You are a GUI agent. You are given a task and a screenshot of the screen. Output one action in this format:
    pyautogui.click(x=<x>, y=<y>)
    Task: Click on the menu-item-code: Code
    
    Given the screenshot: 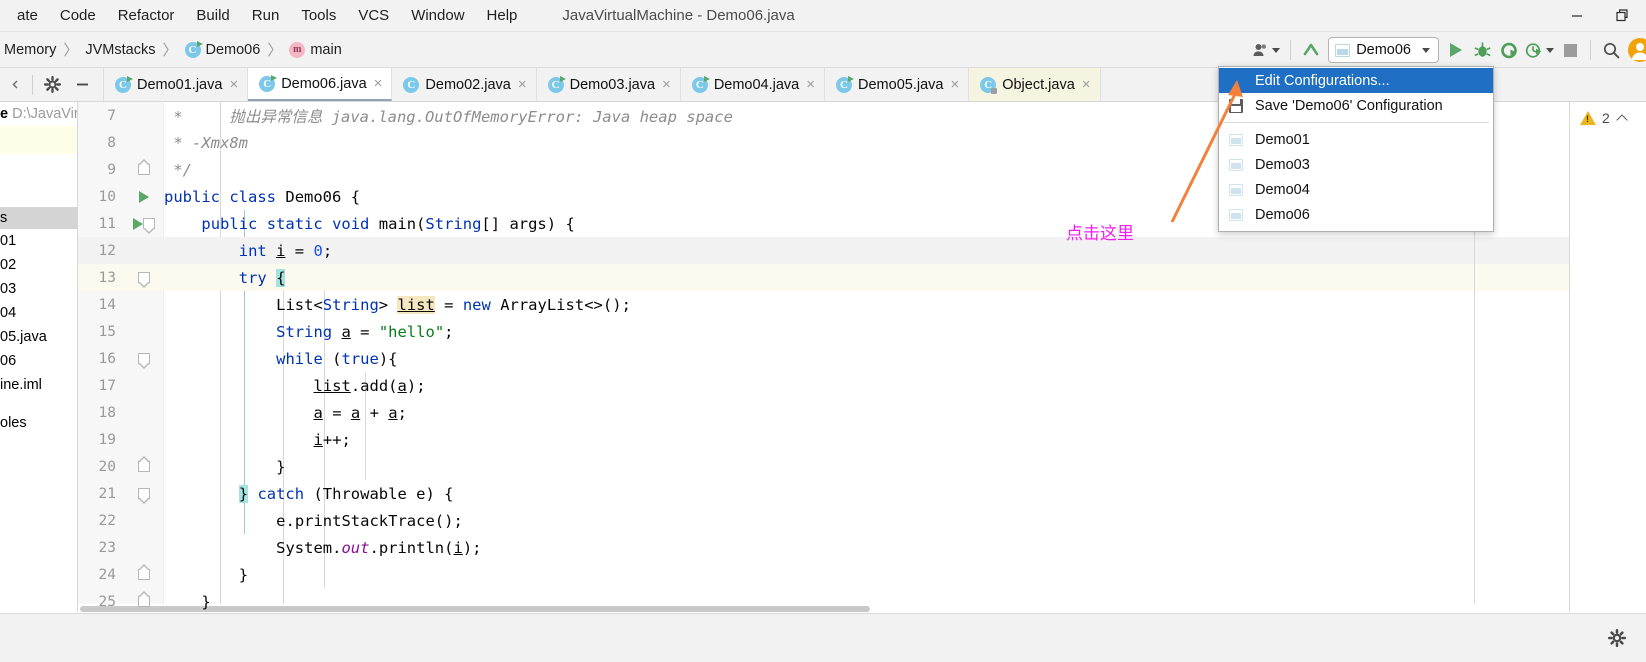 What is the action you would take?
    pyautogui.click(x=78, y=15)
    